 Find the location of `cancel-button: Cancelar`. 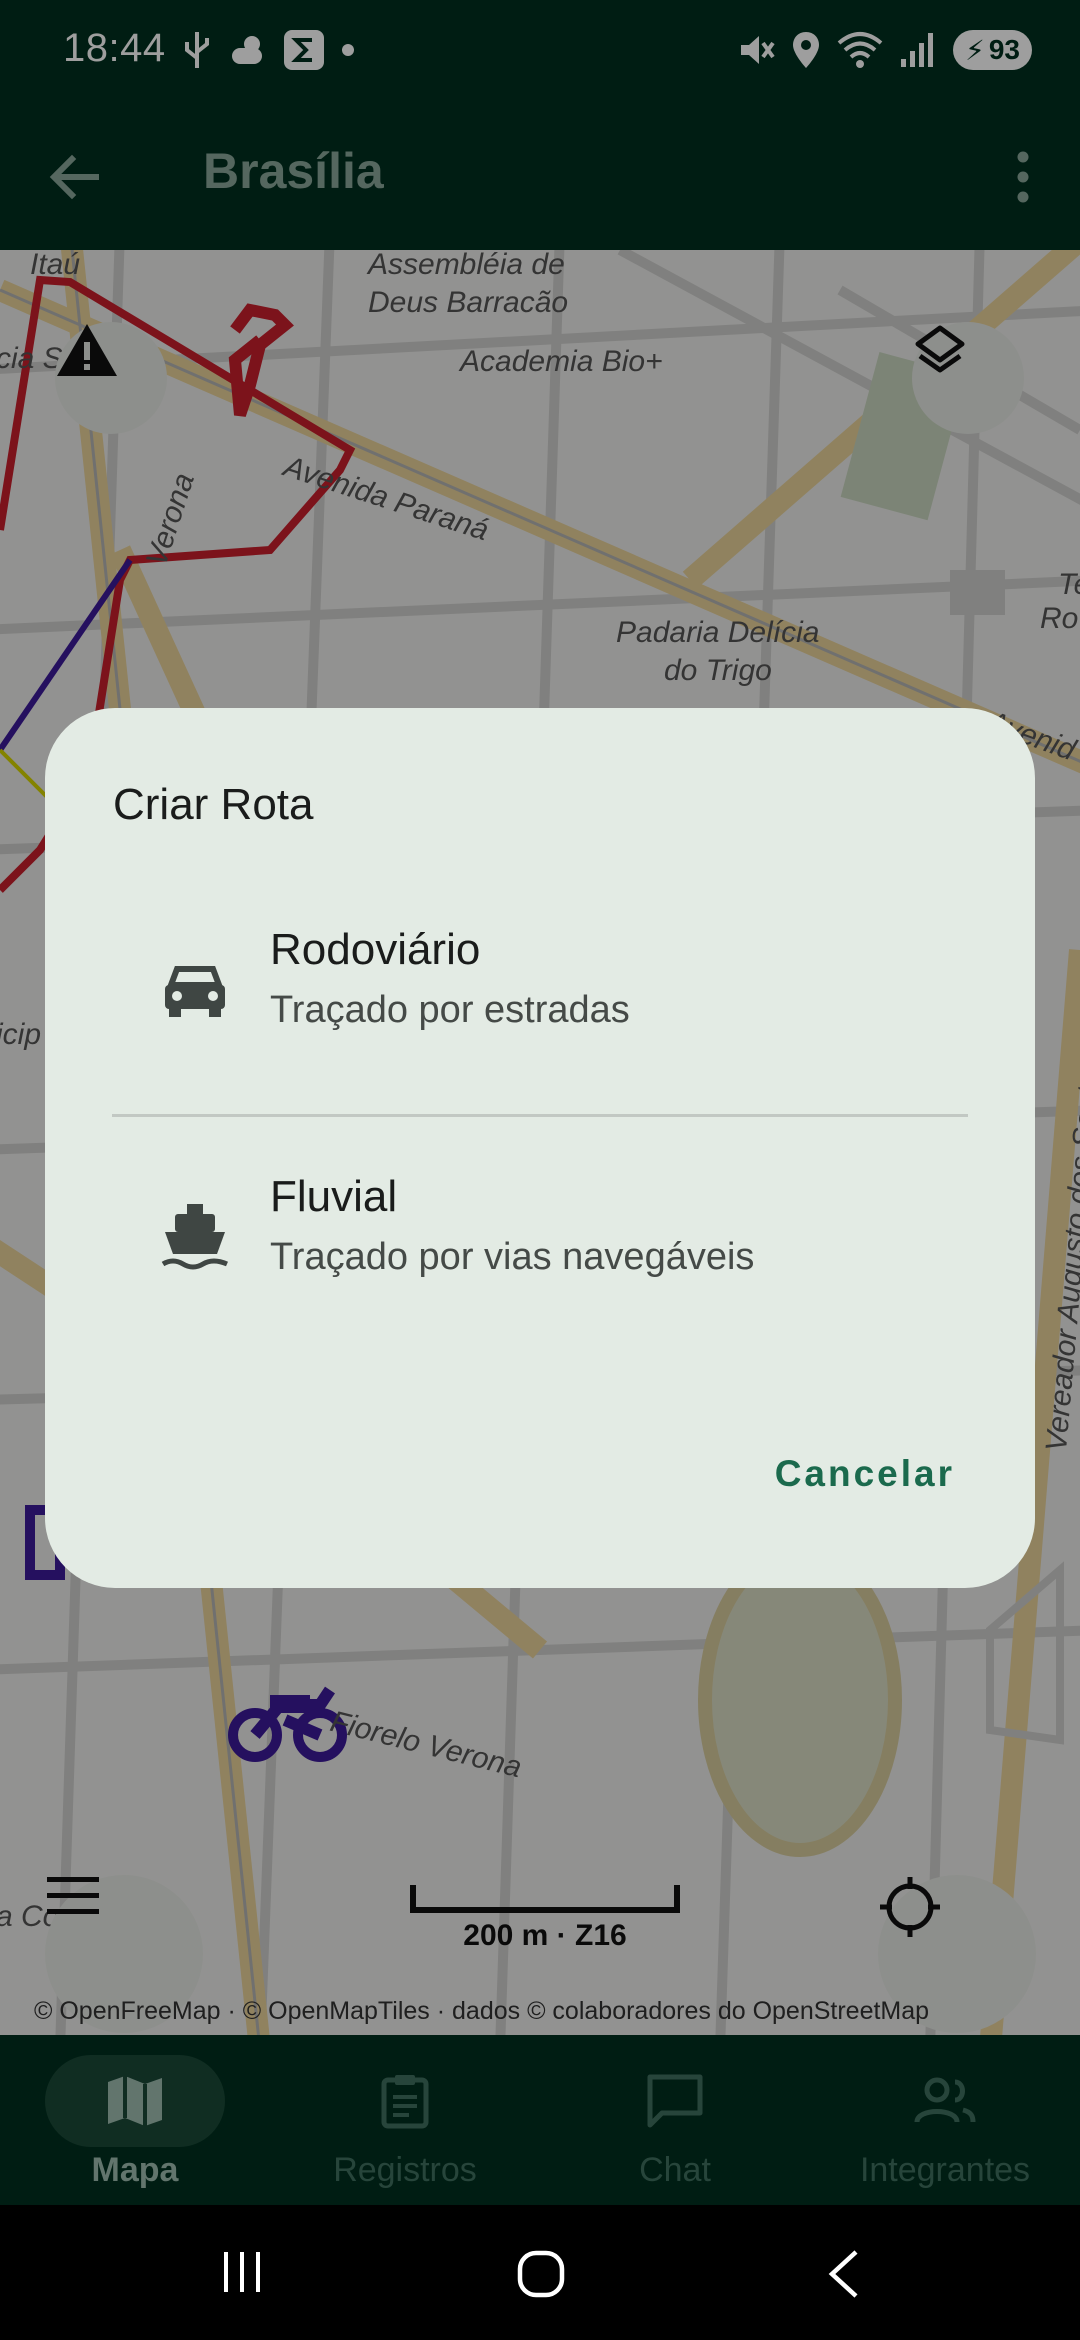

cancel-button: Cancelar is located at coordinates (865, 1474).